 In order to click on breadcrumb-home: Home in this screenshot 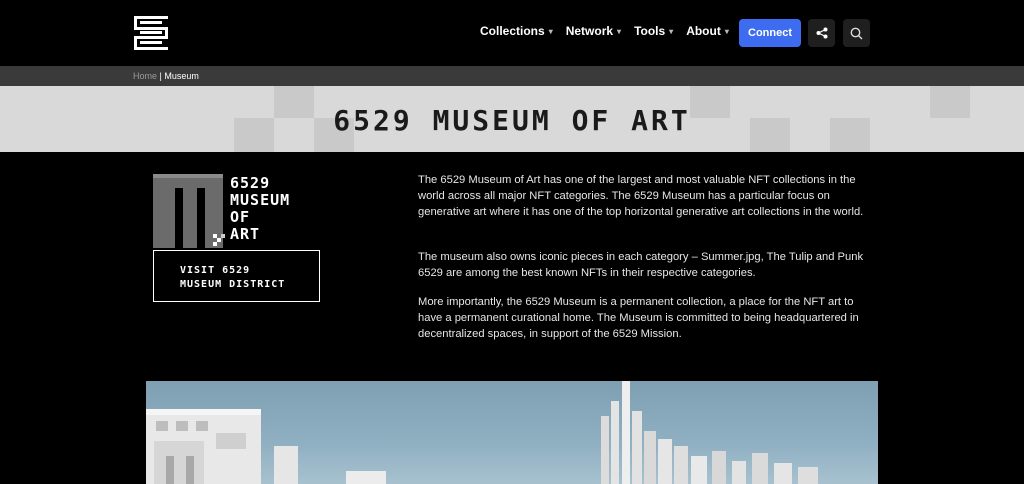, I will do `click(145, 76)`.